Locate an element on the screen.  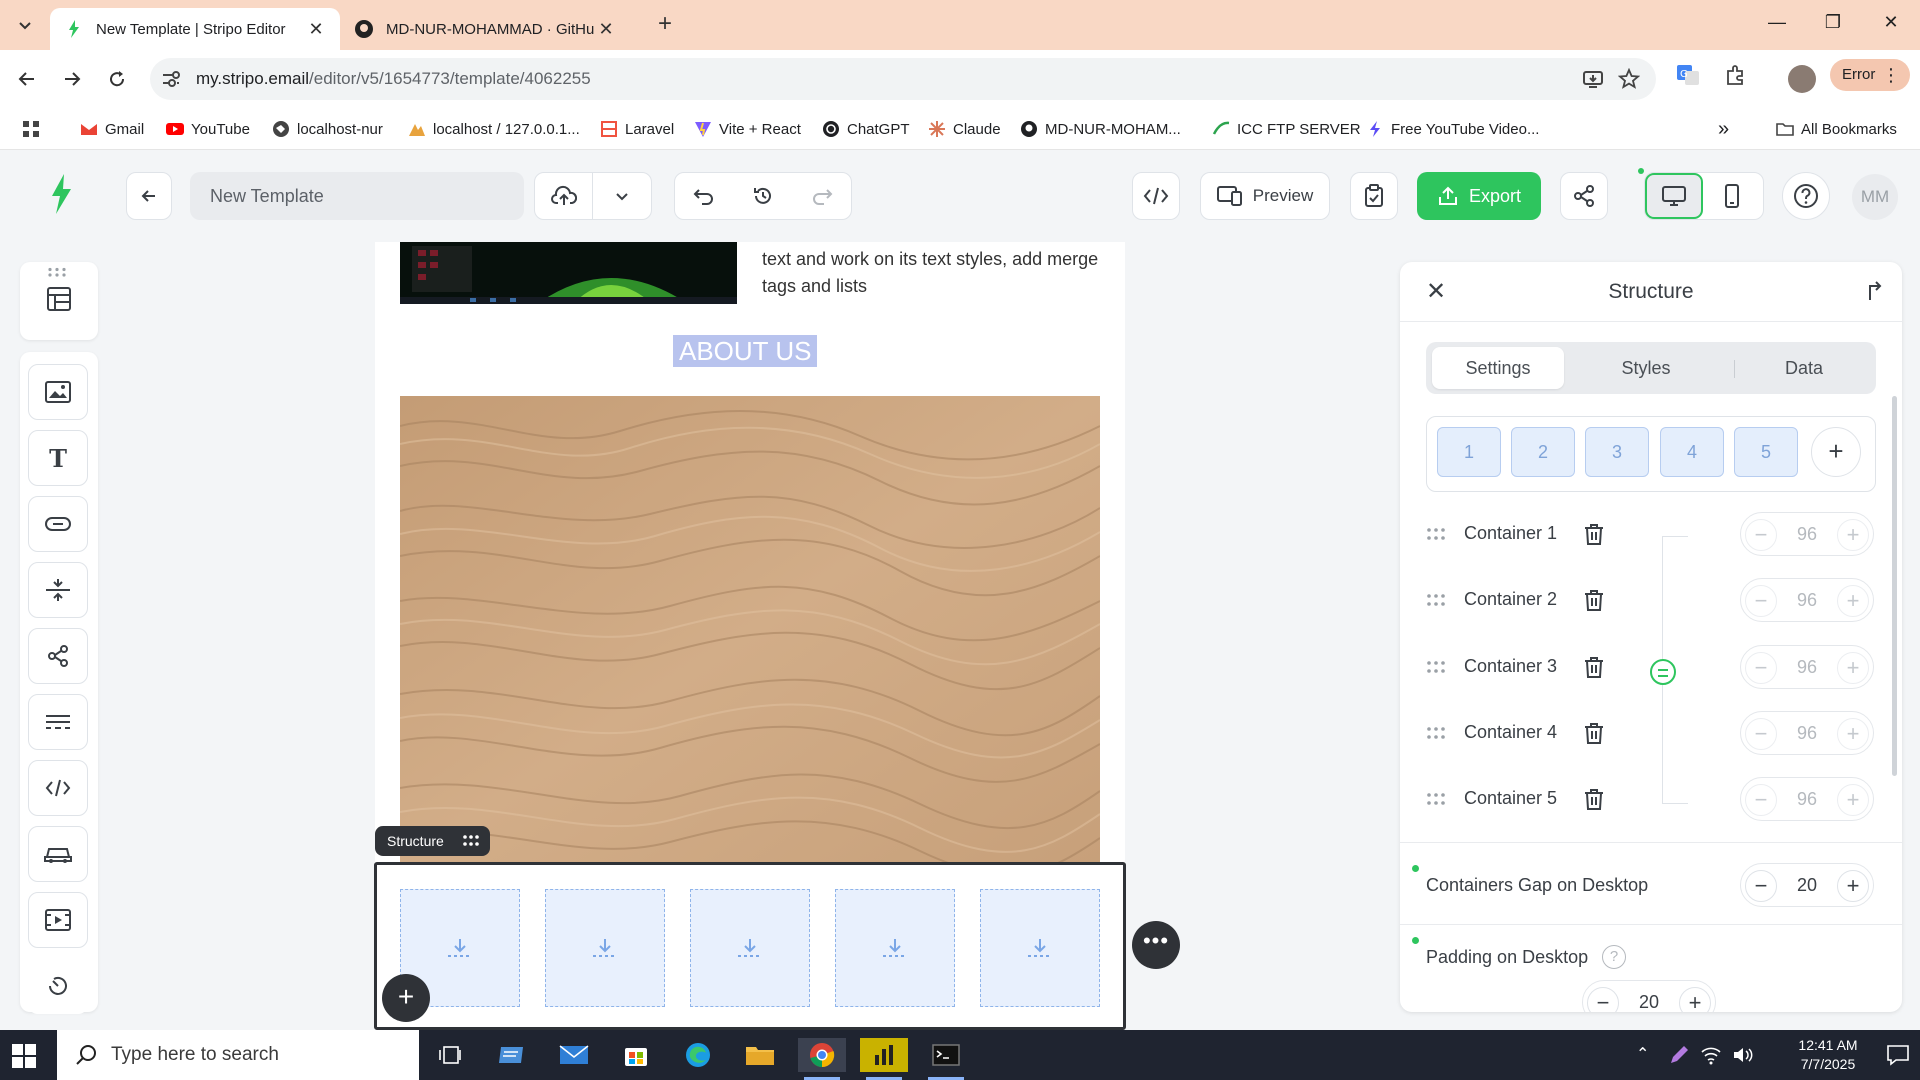
amp-carousel-block is located at coordinates (58, 854).